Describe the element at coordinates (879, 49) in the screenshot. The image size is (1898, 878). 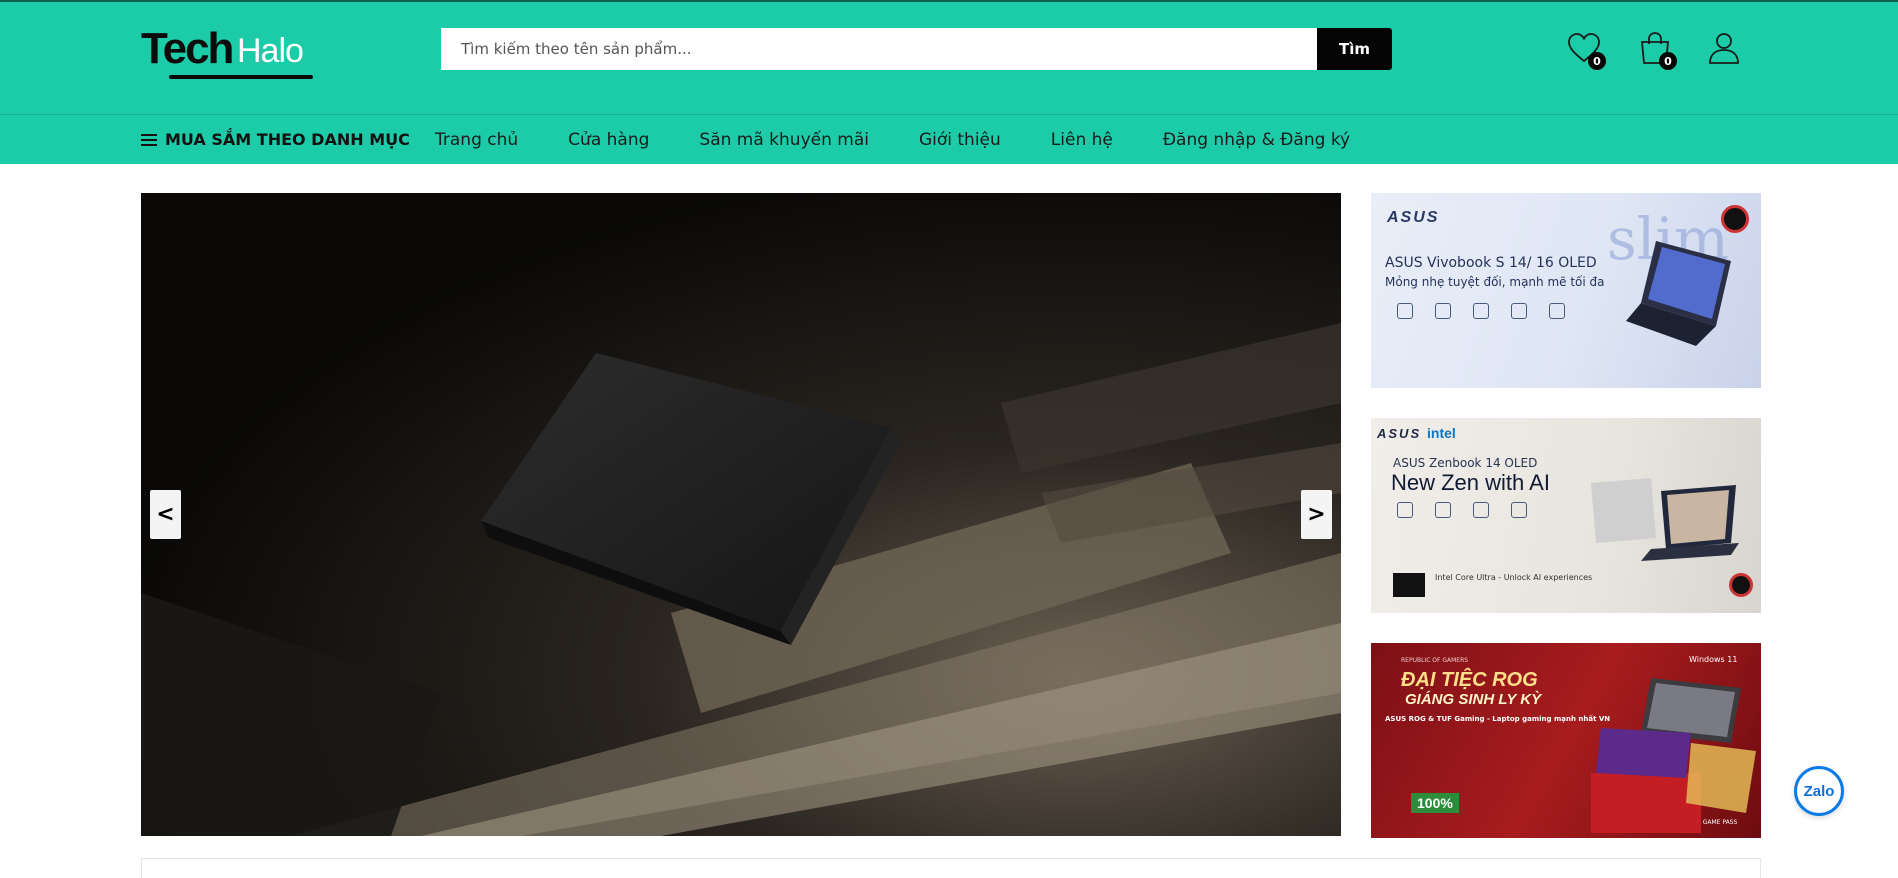
I see `search-input` at that location.